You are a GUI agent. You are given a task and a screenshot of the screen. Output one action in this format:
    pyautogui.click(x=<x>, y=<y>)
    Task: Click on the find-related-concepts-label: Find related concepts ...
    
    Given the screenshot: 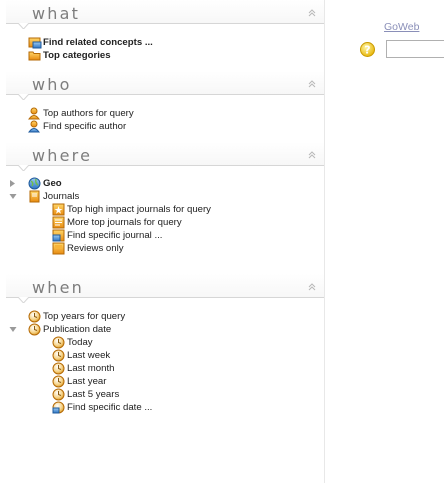 What is the action you would take?
    pyautogui.click(x=98, y=42)
    